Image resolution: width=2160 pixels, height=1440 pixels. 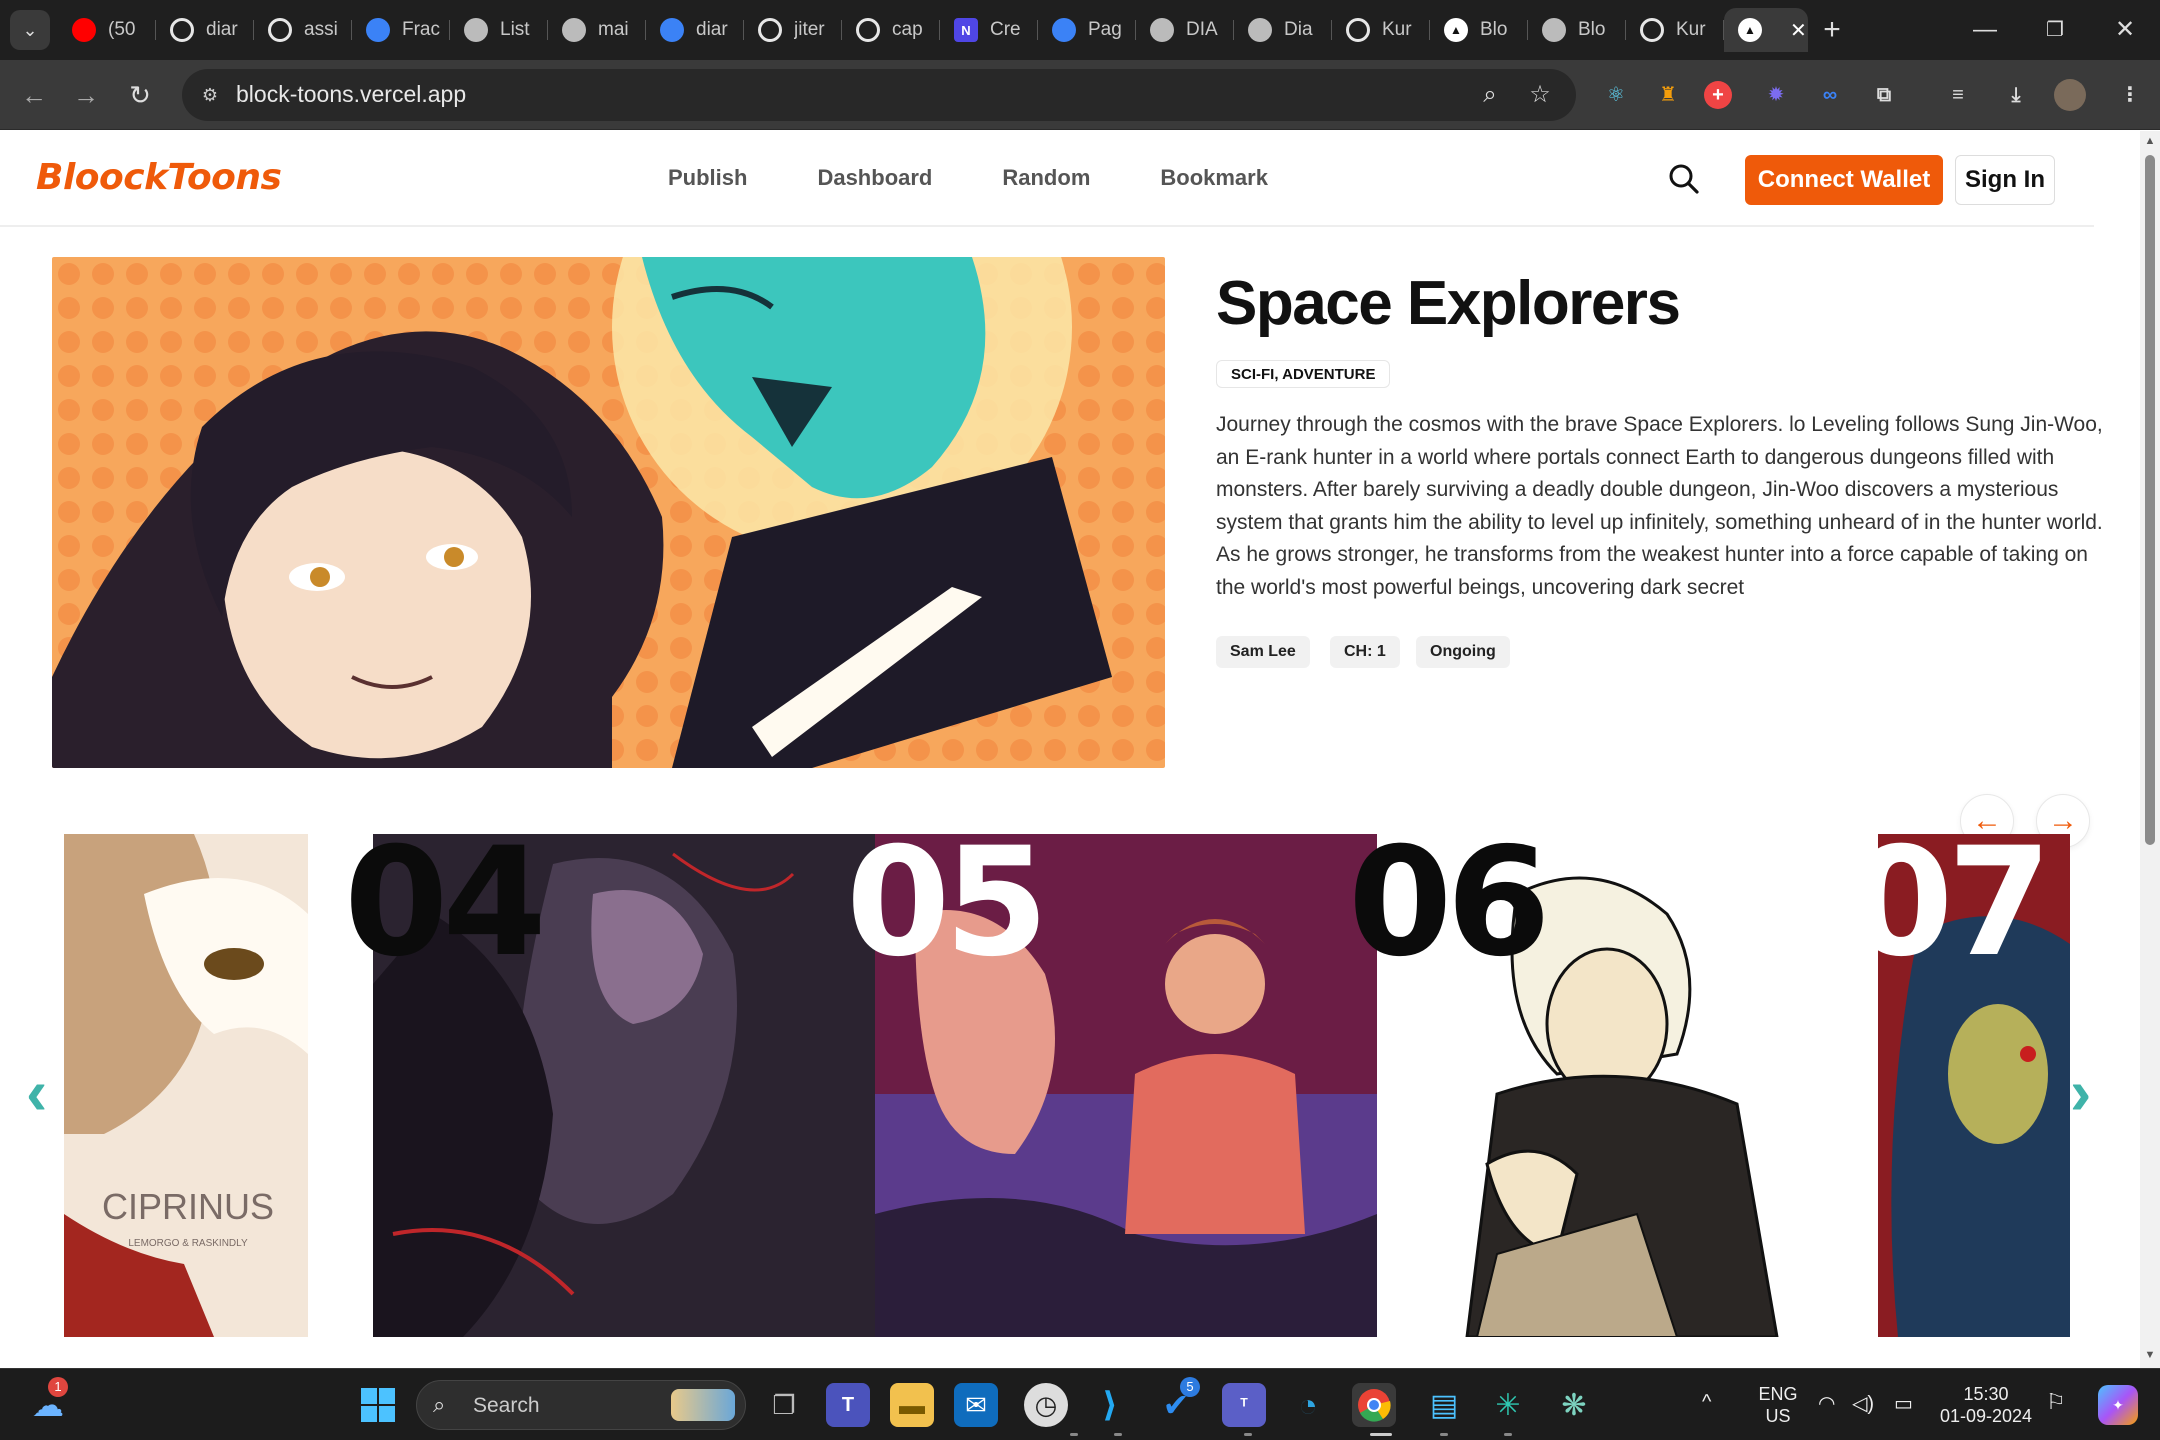 What do you see at coordinates (1110, 1405) in the screenshot?
I see `vscode-icon: ⟩` at bounding box center [1110, 1405].